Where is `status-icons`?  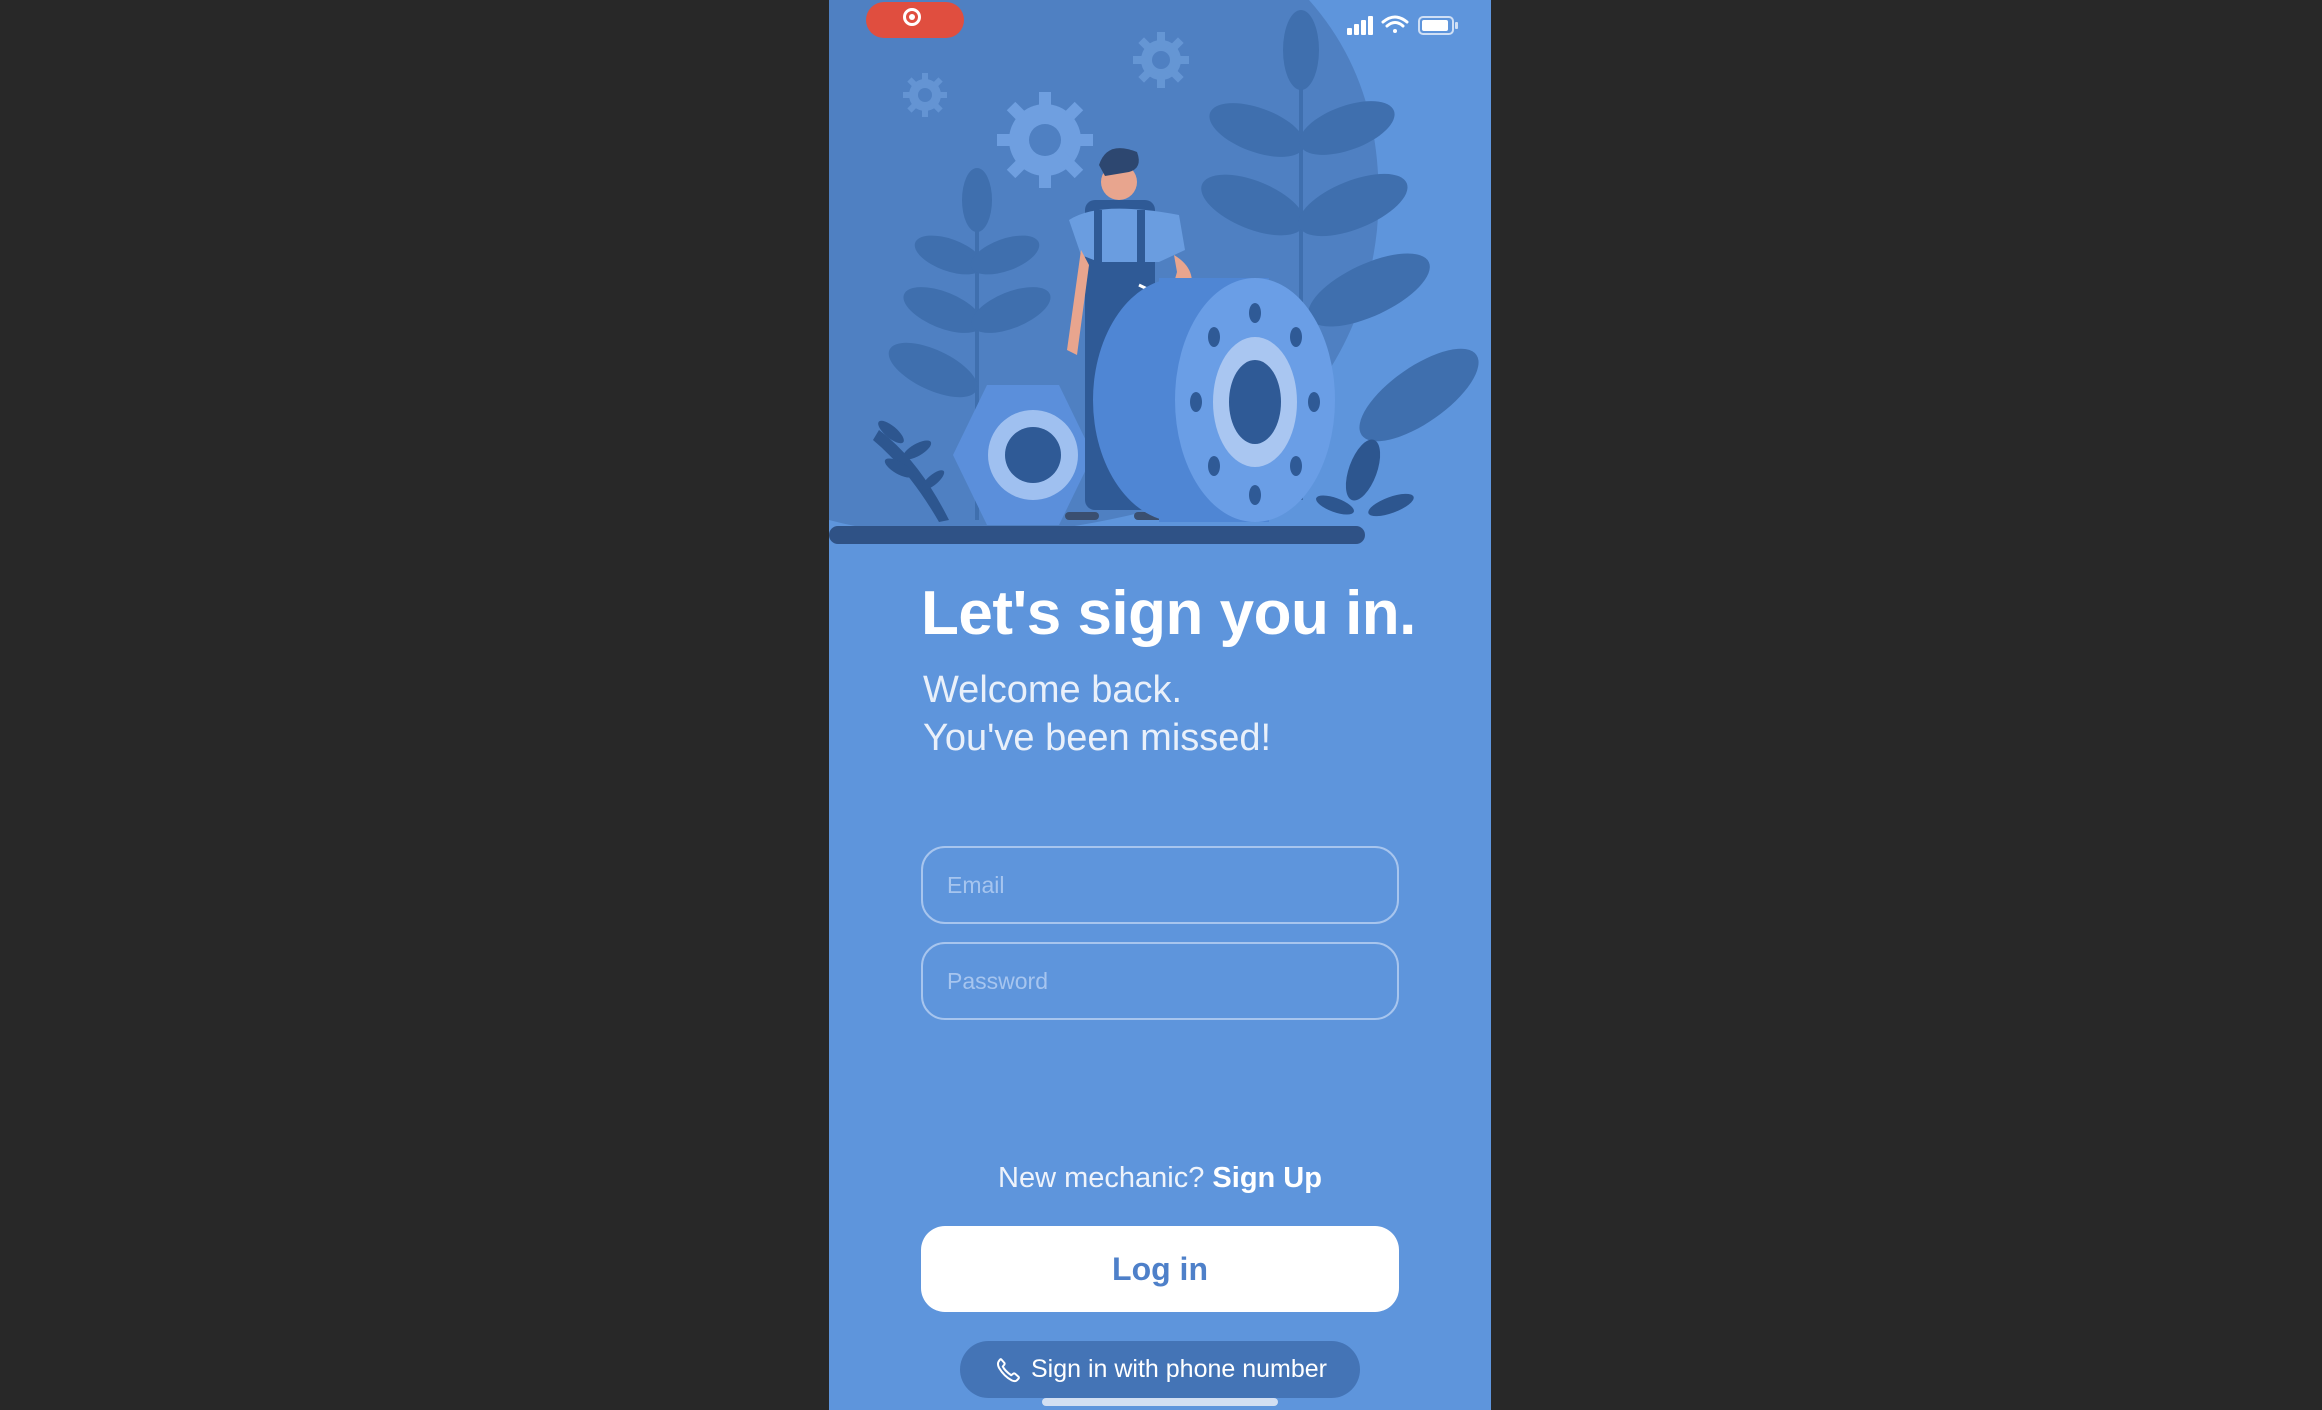
status-icons is located at coordinates (1402, 25).